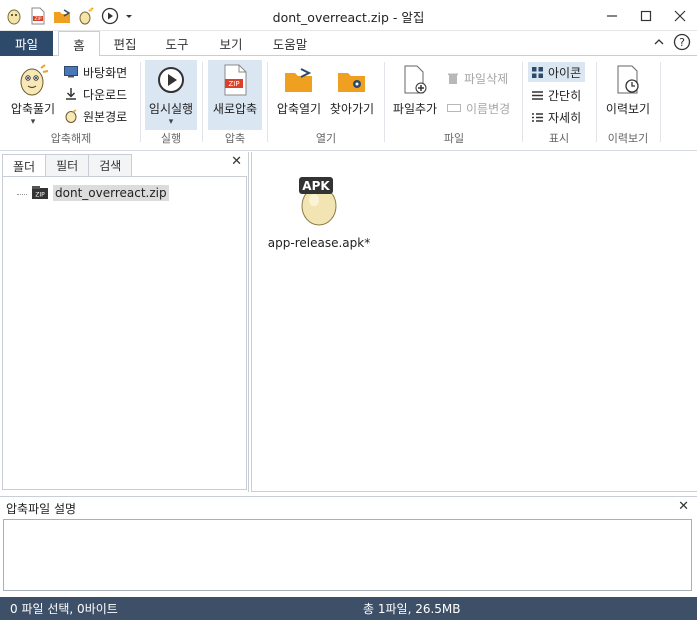 The image size is (697, 620). What do you see at coordinates (628, 109) in the screenshot?
I see `history-view-label: 이력보기` at bounding box center [628, 109].